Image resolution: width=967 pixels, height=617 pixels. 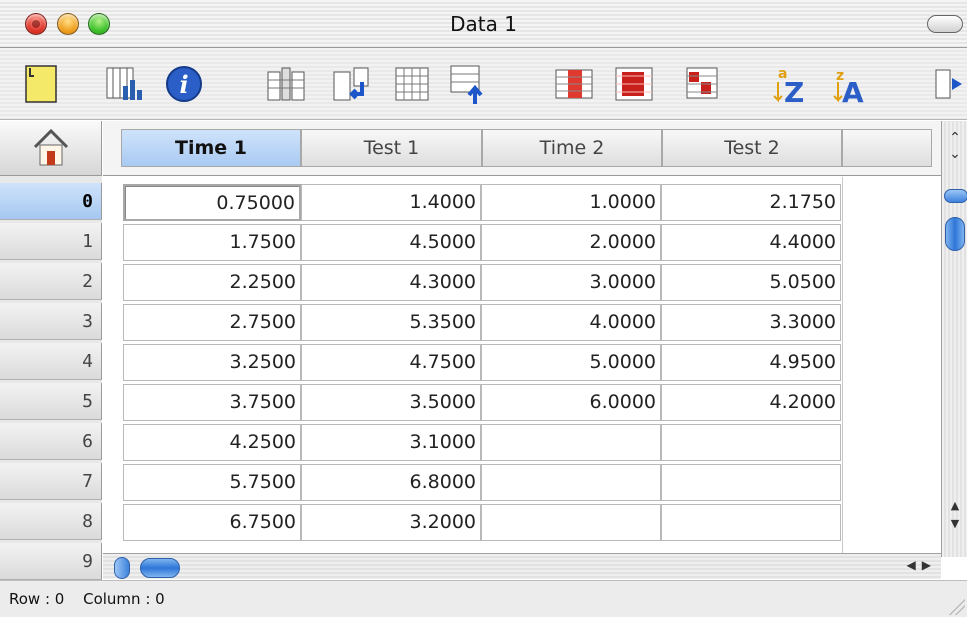 I want to click on new-note-icon, so click(x=41, y=84).